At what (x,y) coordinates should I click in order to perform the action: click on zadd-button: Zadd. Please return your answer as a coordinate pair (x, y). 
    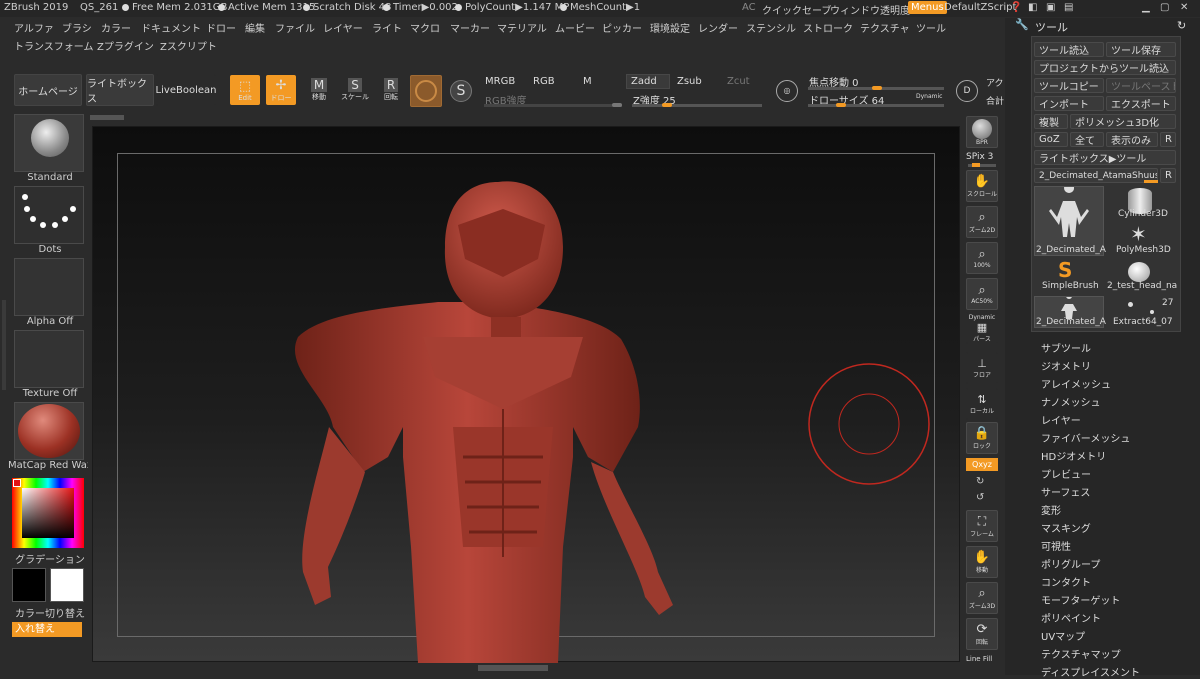
    Looking at the image, I should click on (648, 81).